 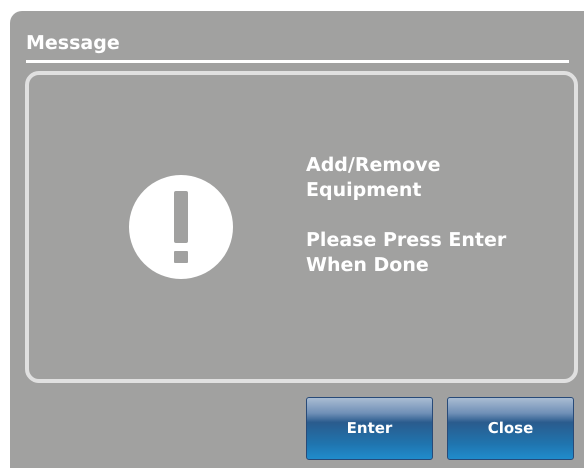 What do you see at coordinates (374, 177) in the screenshot?
I see `message-text: Add/Remove Equipment` at bounding box center [374, 177].